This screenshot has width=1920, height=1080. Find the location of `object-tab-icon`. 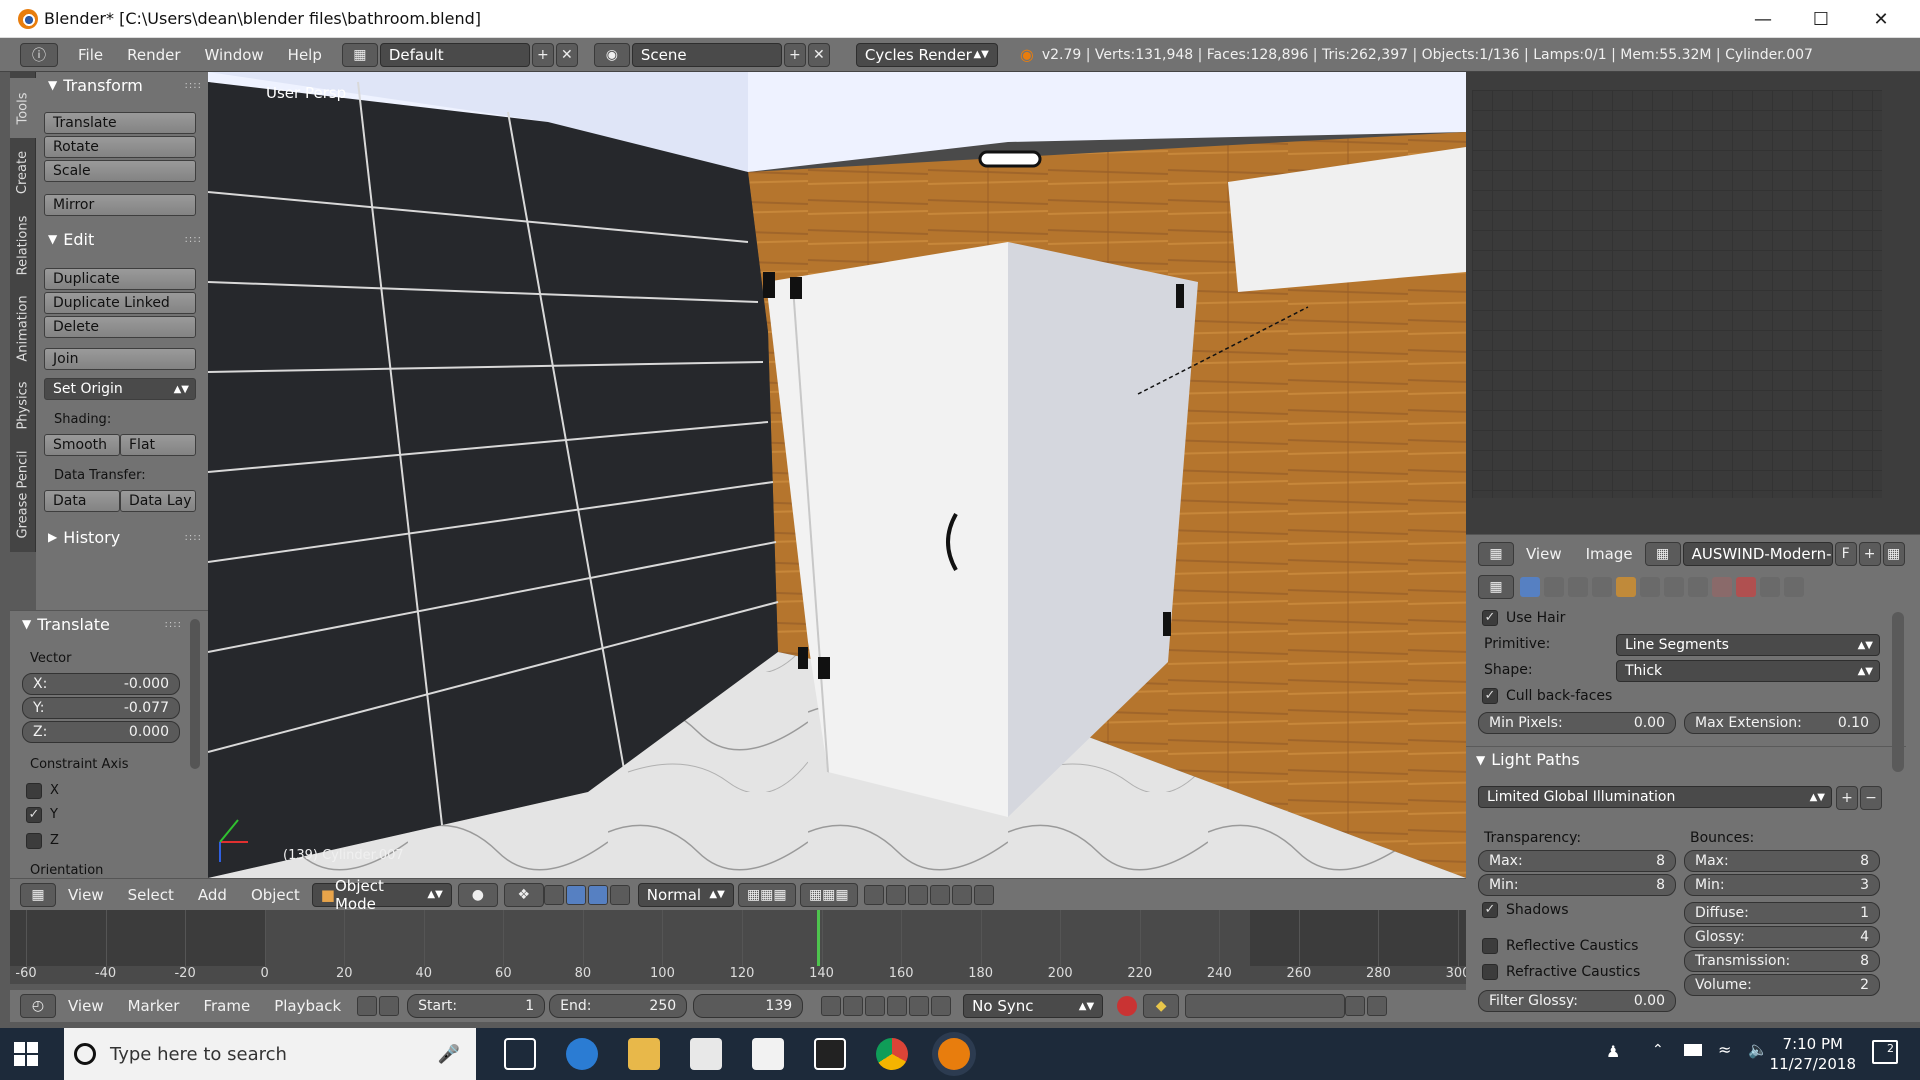

object-tab-icon is located at coordinates (1626, 587).